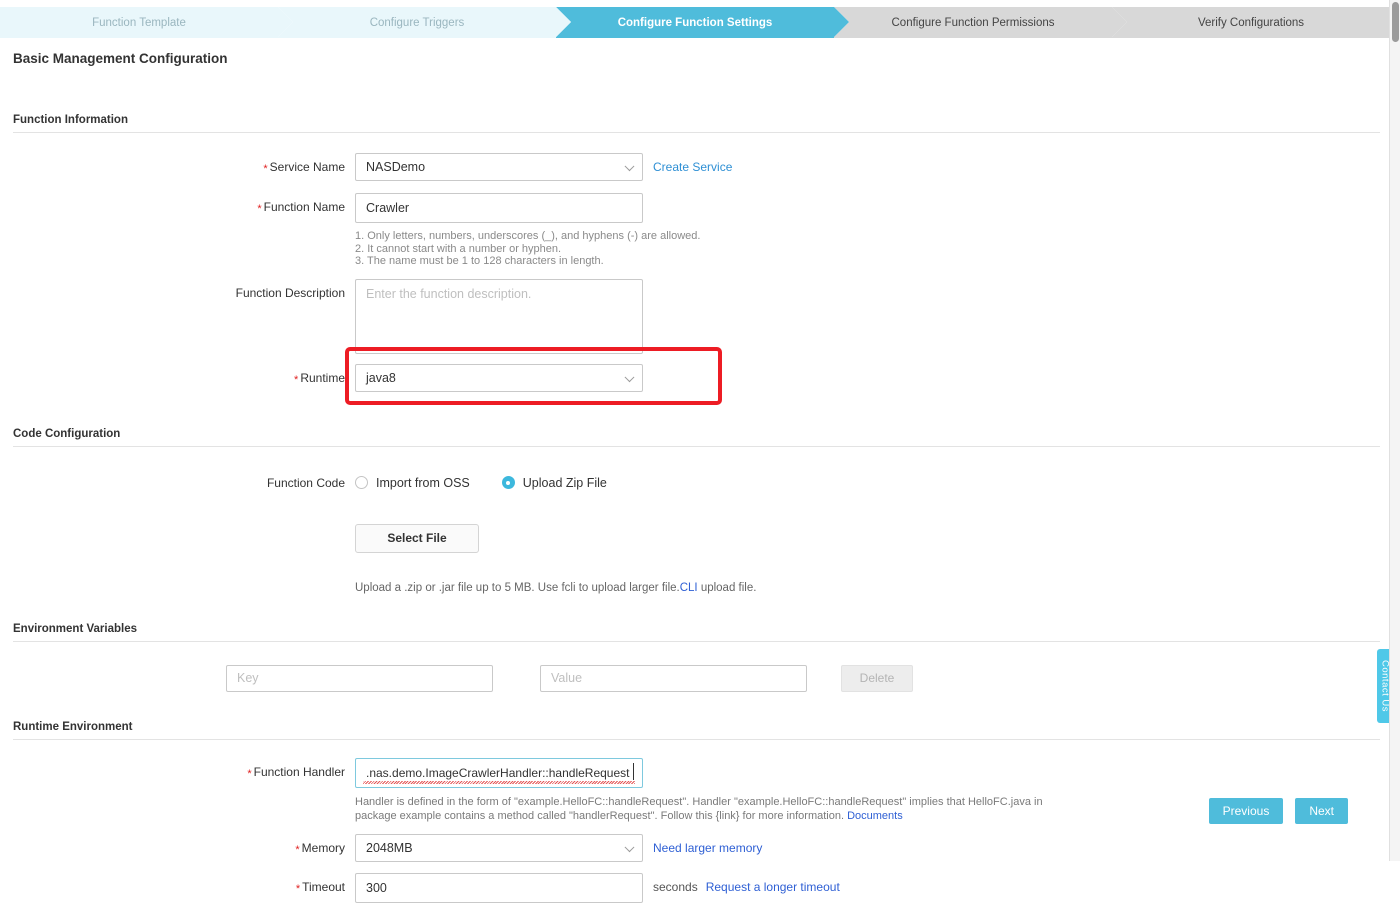  I want to click on next-button: Next, so click(1321, 811).